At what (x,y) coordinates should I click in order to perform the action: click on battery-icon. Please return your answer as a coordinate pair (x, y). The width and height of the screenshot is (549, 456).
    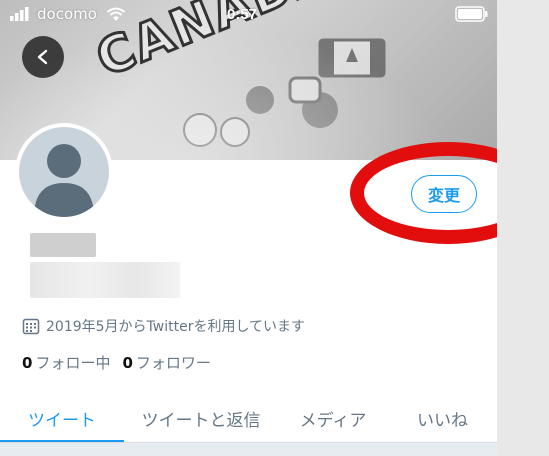
    Looking at the image, I should click on (471, 14).